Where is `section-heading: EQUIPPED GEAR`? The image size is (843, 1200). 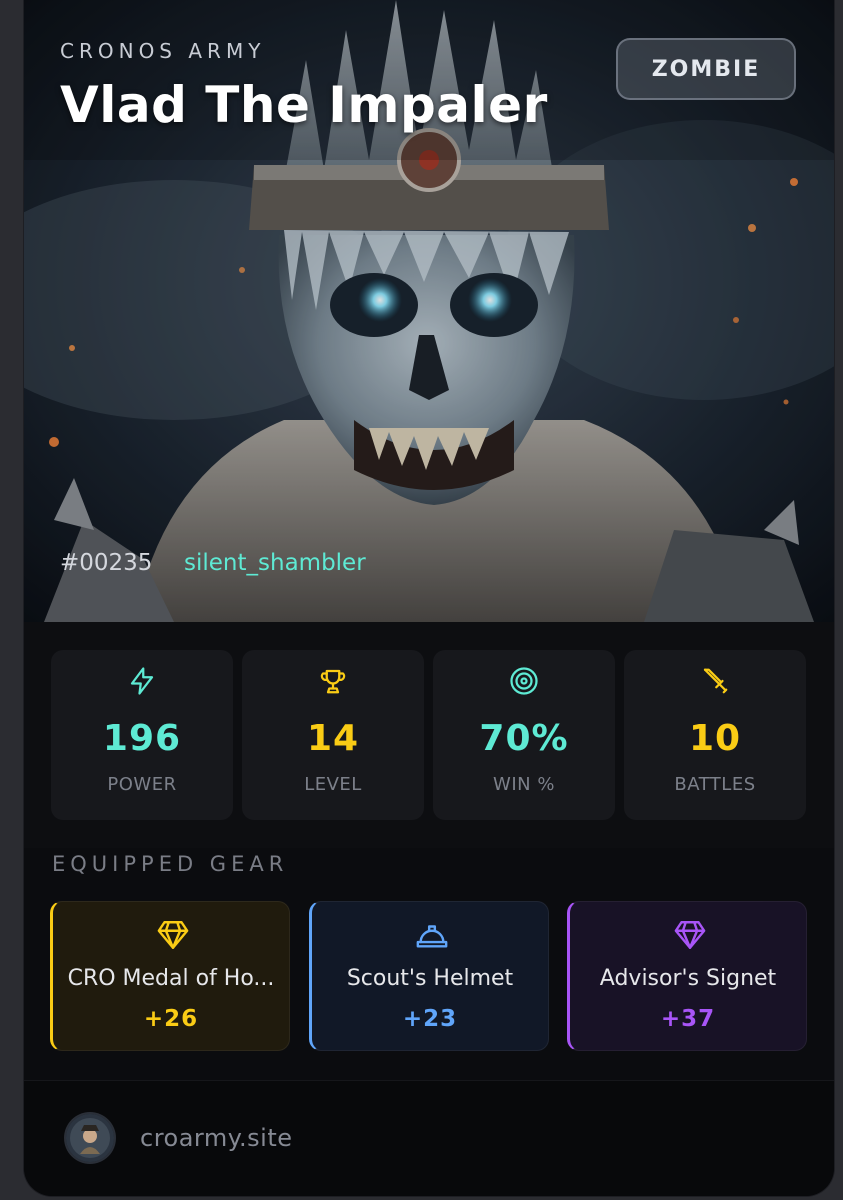 section-heading: EQUIPPED GEAR is located at coordinates (170, 864).